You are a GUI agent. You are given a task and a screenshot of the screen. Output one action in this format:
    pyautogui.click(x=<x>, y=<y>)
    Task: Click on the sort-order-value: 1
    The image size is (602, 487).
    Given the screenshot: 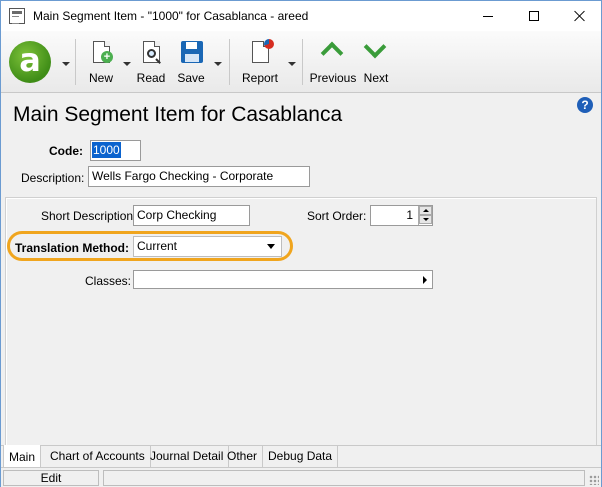 What is the action you would take?
    pyautogui.click(x=409, y=215)
    